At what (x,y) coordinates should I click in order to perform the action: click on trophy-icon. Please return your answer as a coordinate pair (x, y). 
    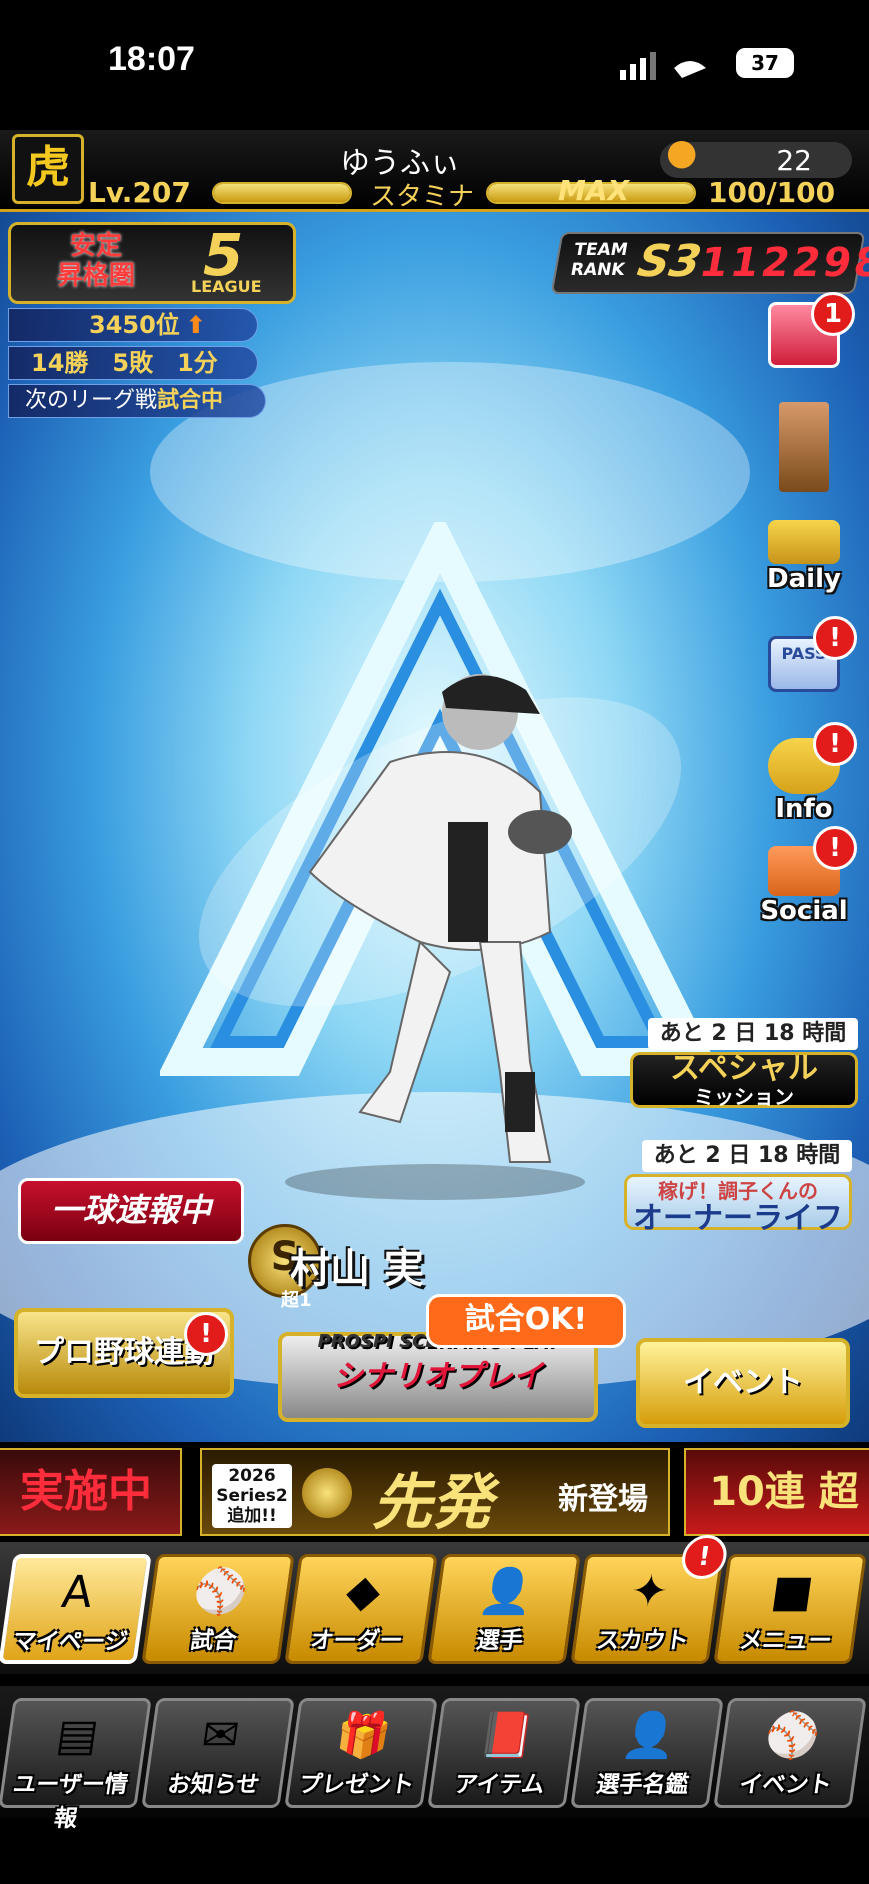
    Looking at the image, I should click on (804, 447).